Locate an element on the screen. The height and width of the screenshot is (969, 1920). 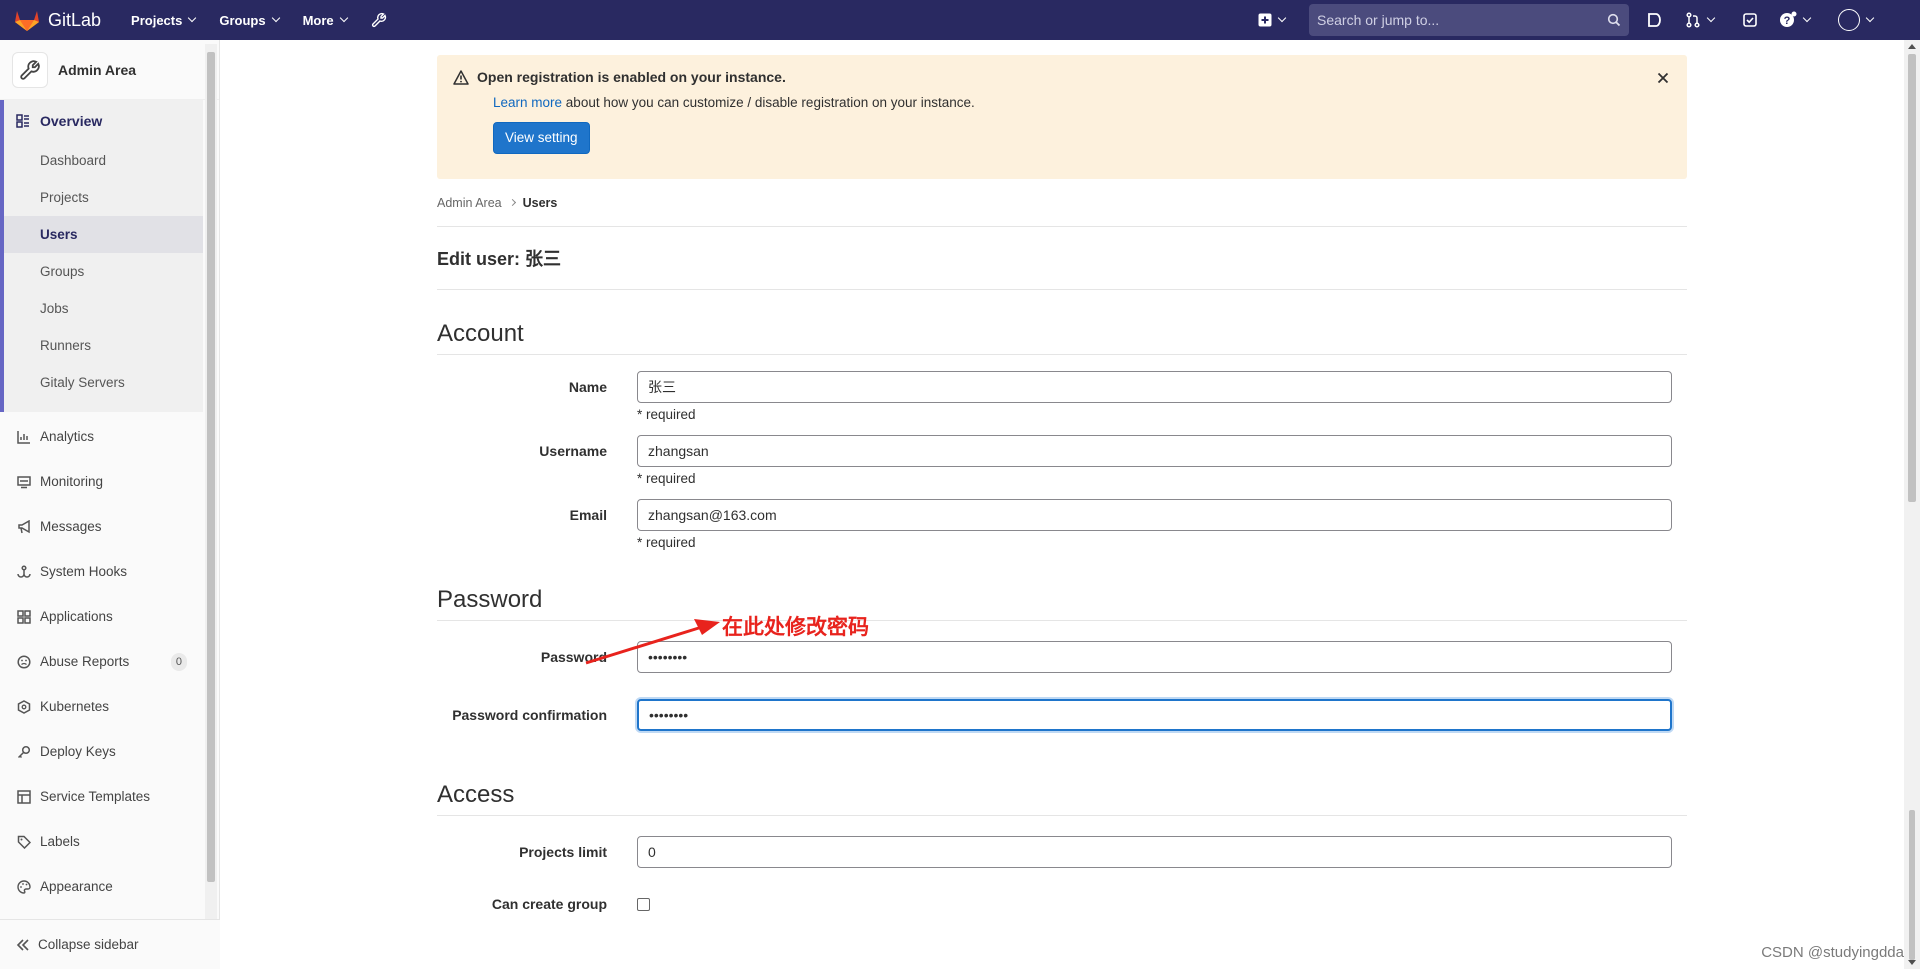
grid-icon is located at coordinates (24, 616).